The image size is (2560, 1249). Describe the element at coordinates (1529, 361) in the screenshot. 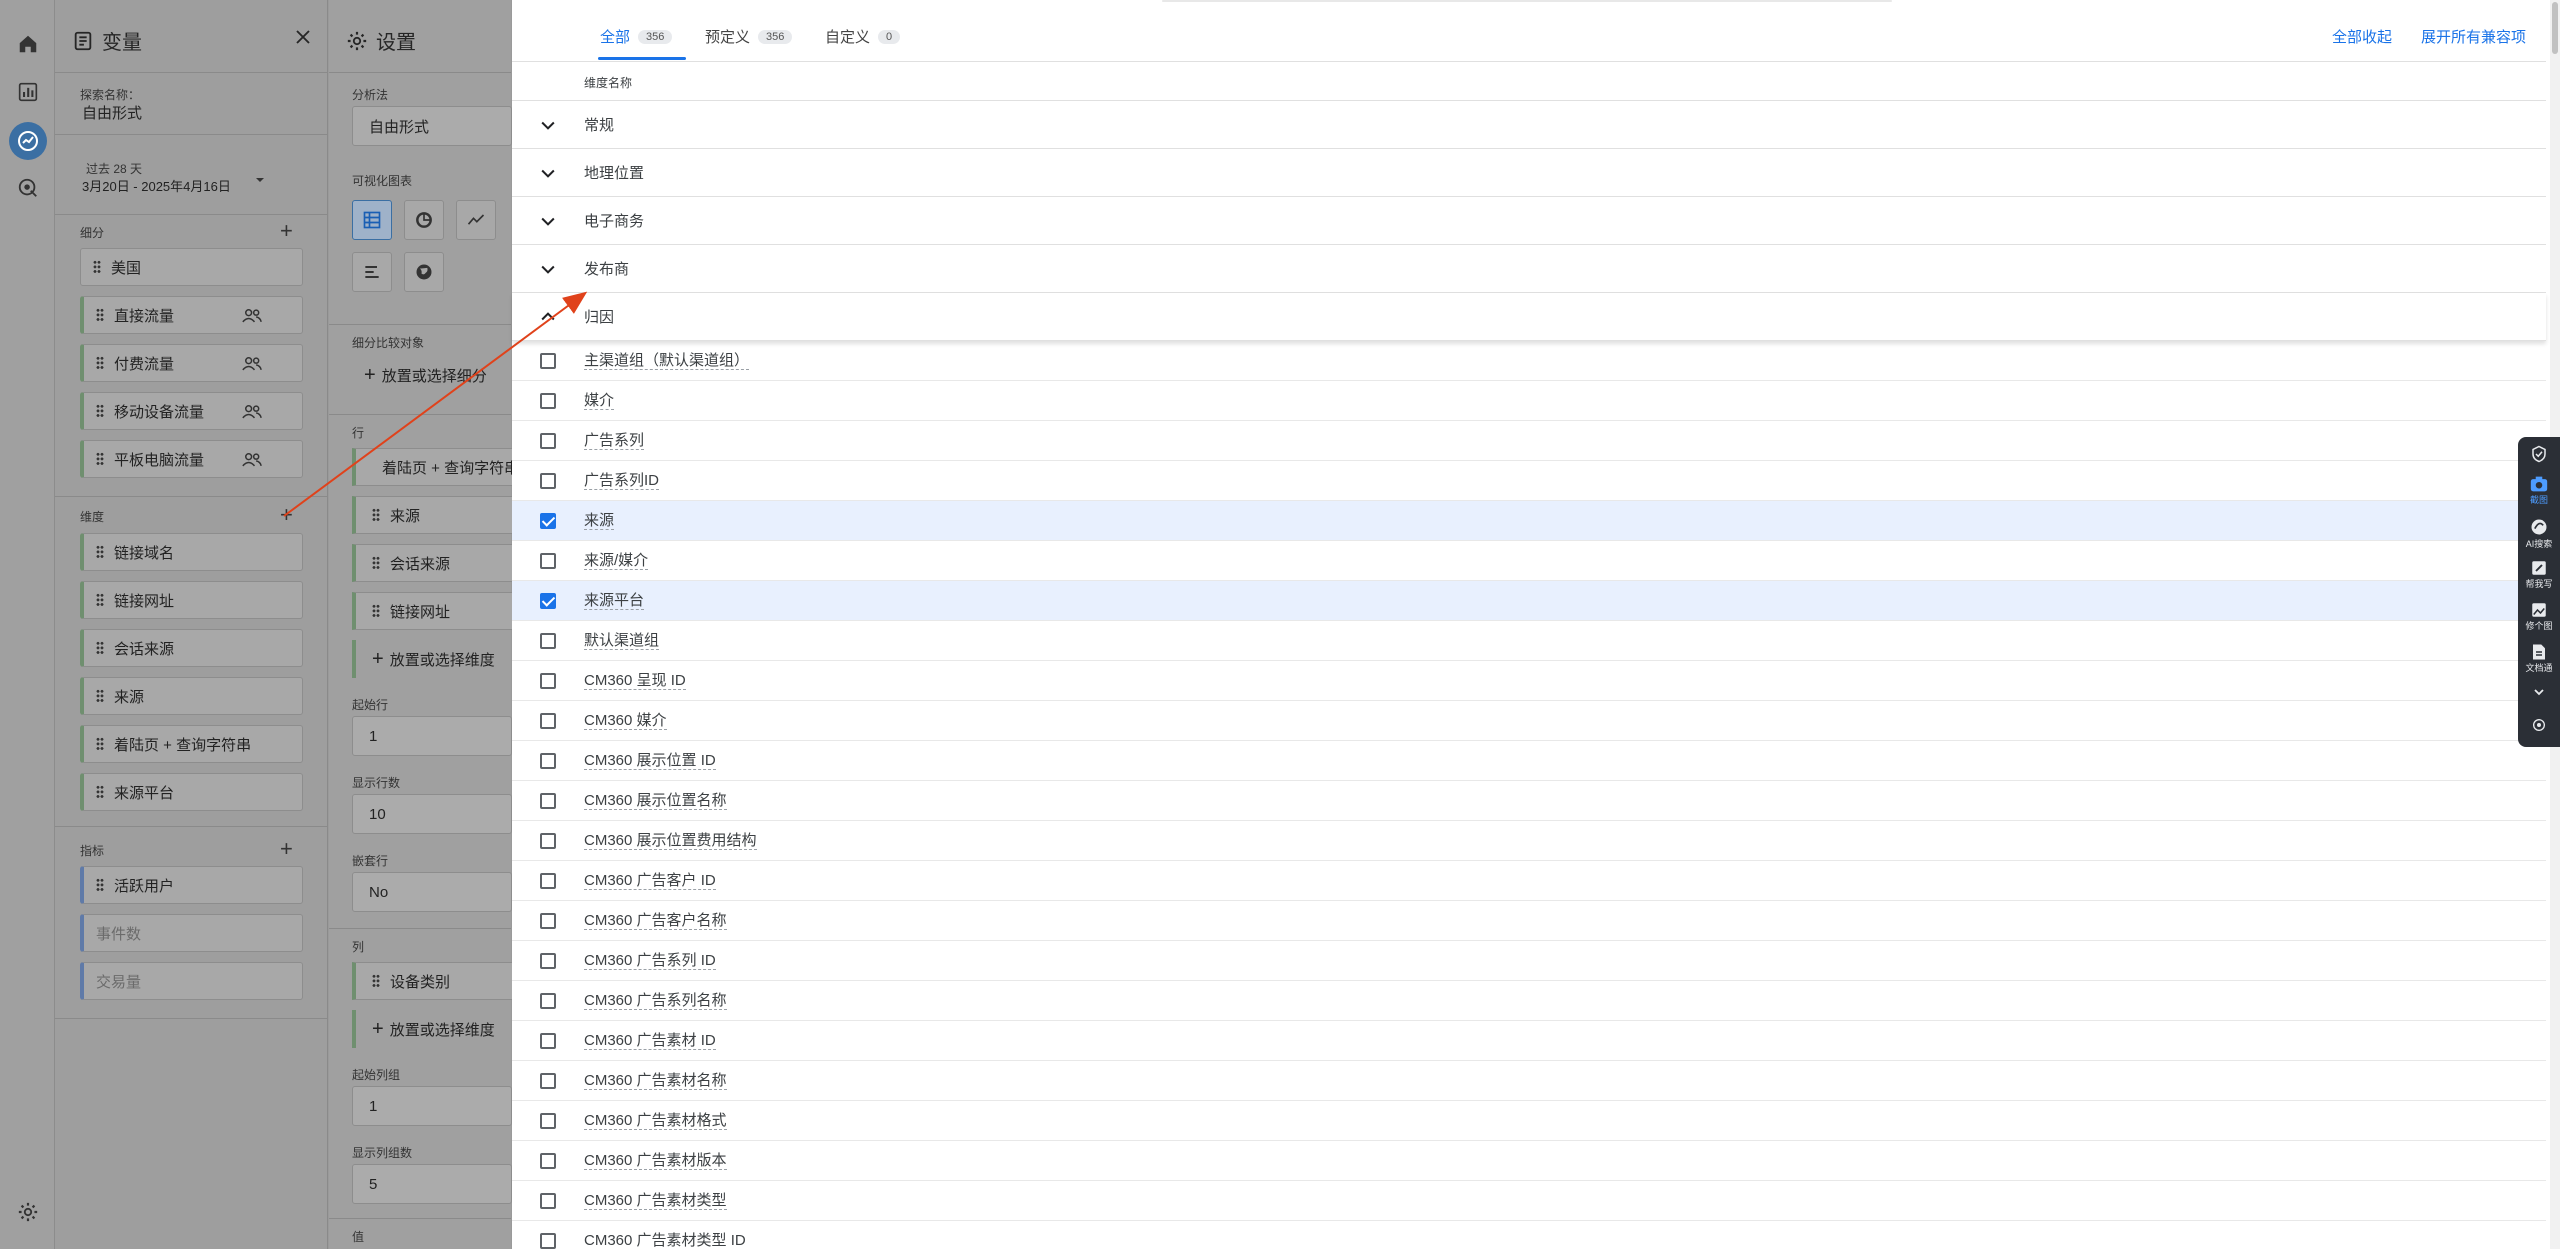

I see `dimension-row: 主渠道组（默认渠道组）` at that location.